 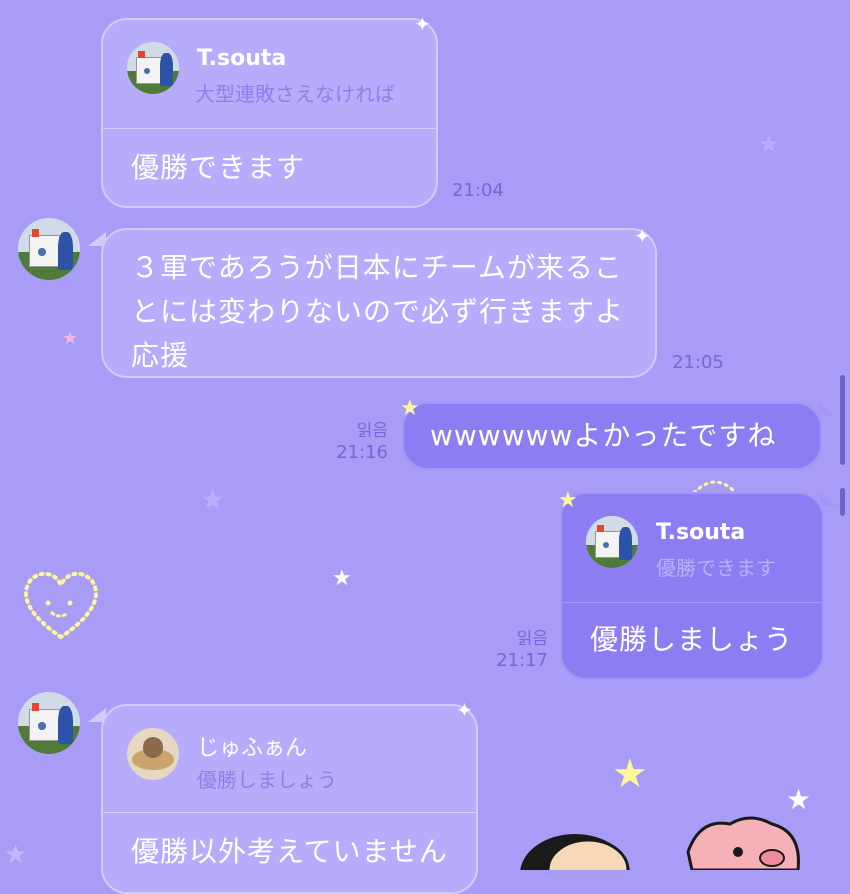 What do you see at coordinates (692, 639) in the screenshot?
I see `message-text: 優勝しましょう` at bounding box center [692, 639].